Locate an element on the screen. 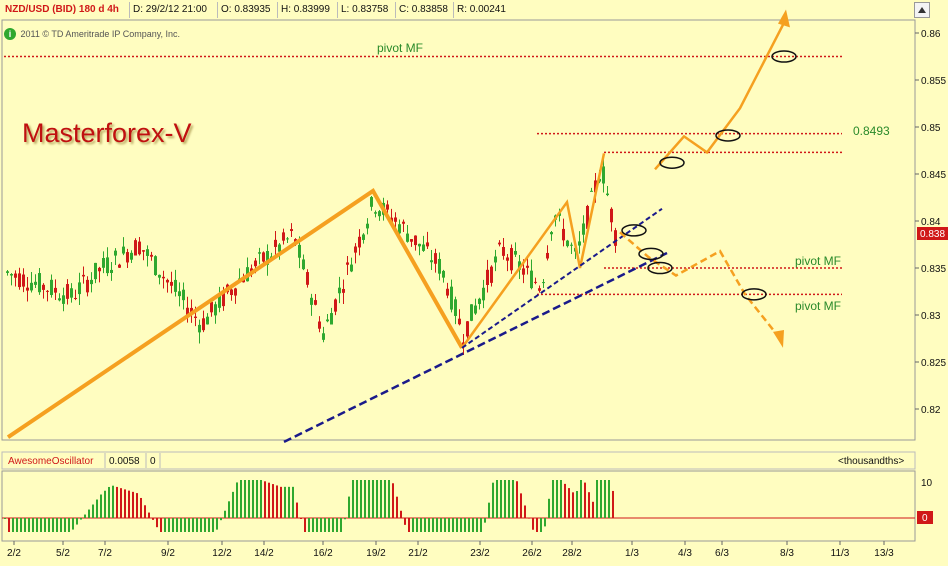  y-tick-label: 0.825 is located at coordinates (933, 363).